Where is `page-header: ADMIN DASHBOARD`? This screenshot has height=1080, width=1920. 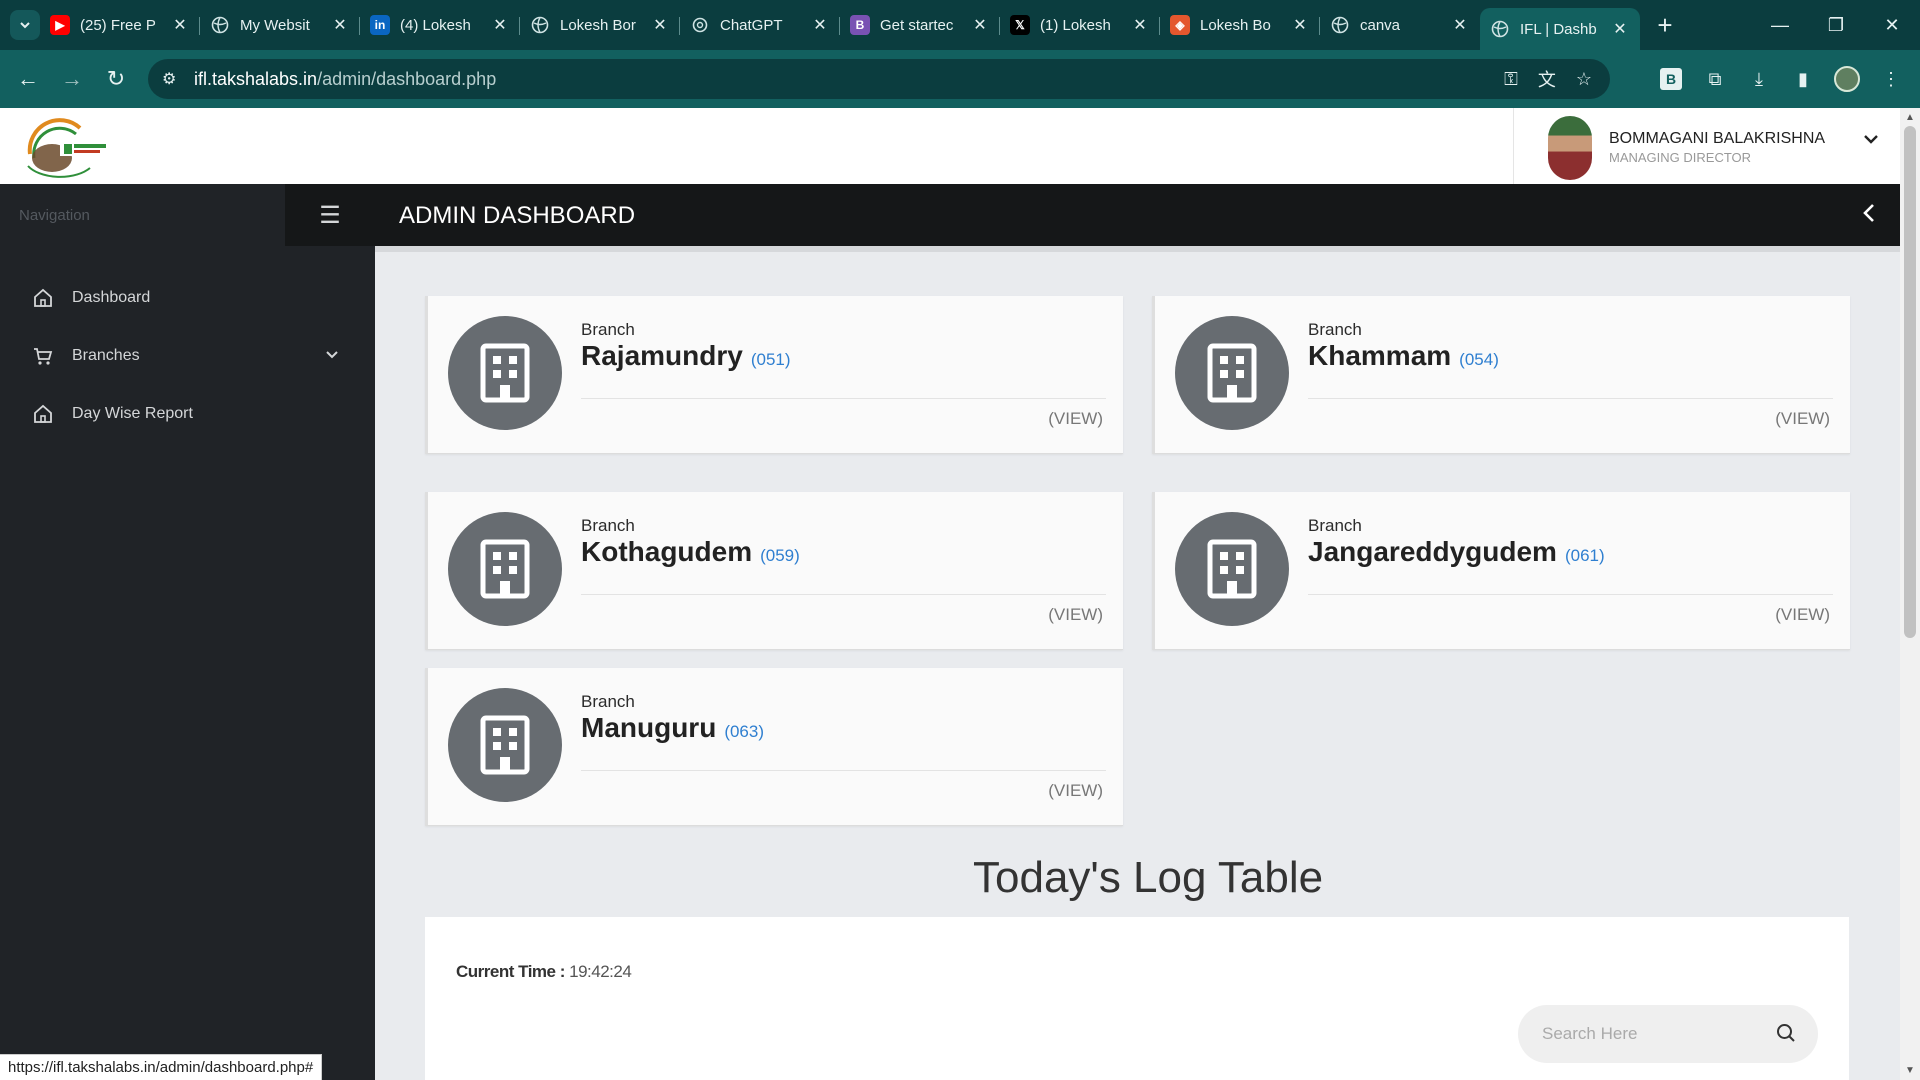 page-header: ADMIN DASHBOARD is located at coordinates (1137, 215).